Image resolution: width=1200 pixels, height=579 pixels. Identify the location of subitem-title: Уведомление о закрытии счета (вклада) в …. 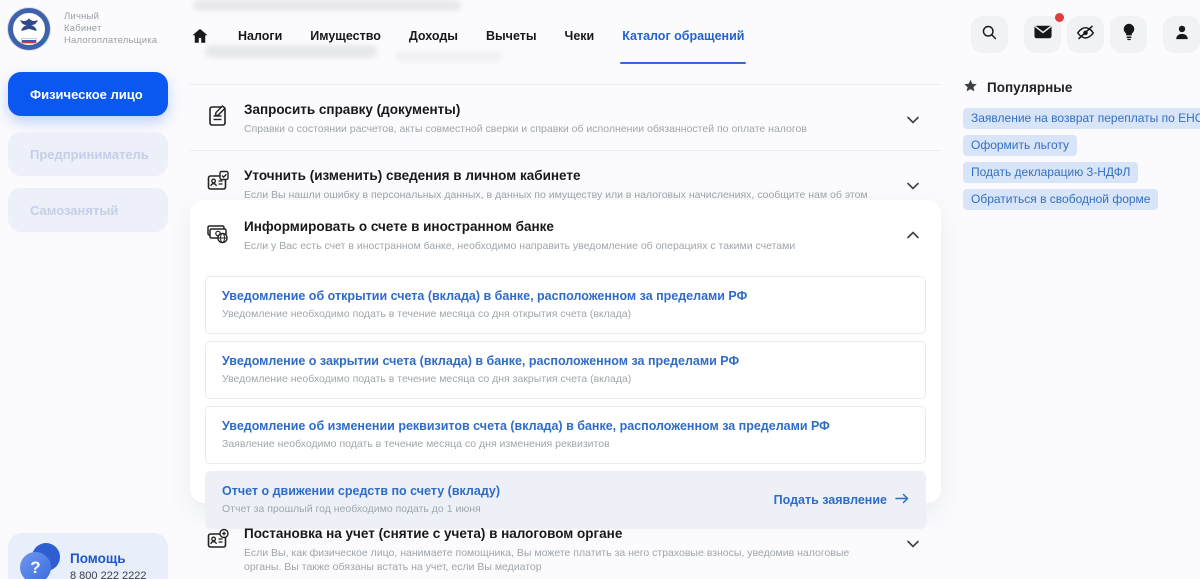
(481, 361).